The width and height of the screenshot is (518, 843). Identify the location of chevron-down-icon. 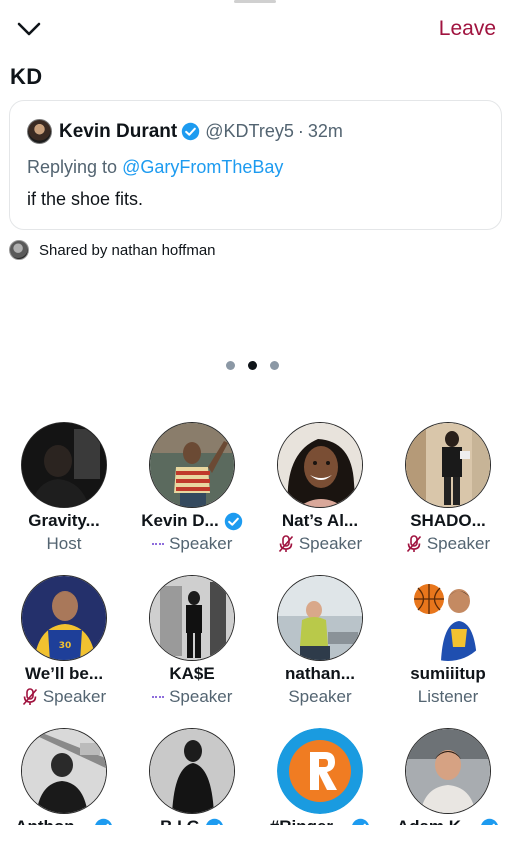
(29, 29).